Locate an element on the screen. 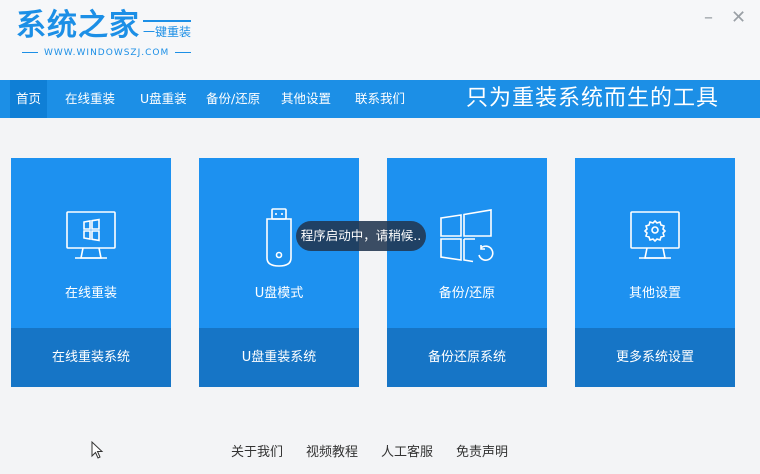 This screenshot has height=474, width=760. nav-item-other-settings: 其他设置 is located at coordinates (306, 99).